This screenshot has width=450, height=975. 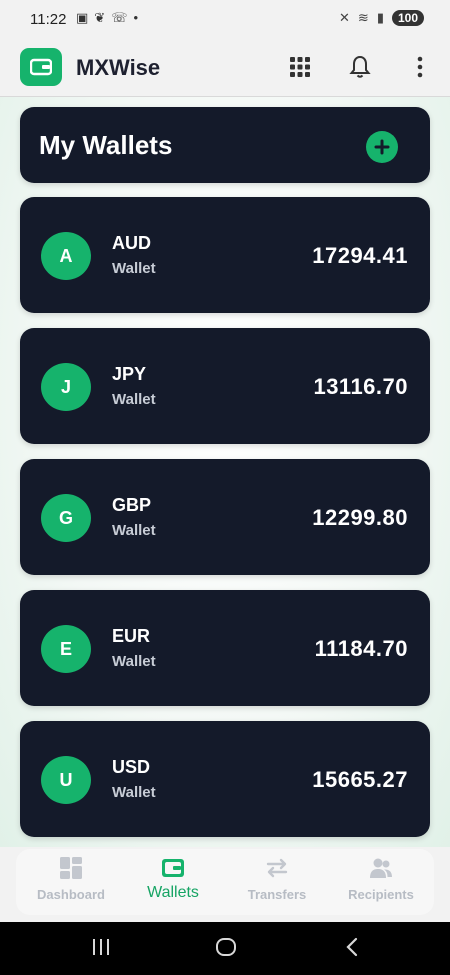 I want to click on wallet-card: G GBP Wallet 12299.80, so click(x=225, y=517).